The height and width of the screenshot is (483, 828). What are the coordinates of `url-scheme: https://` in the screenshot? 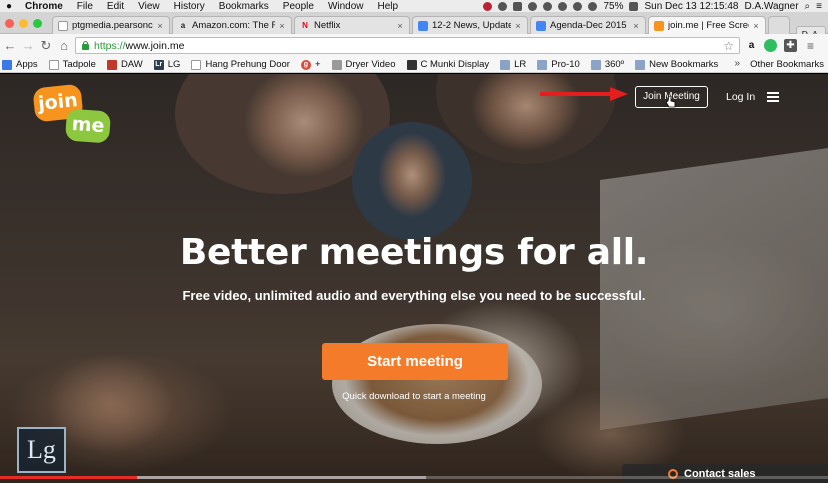 It's located at (110, 45).